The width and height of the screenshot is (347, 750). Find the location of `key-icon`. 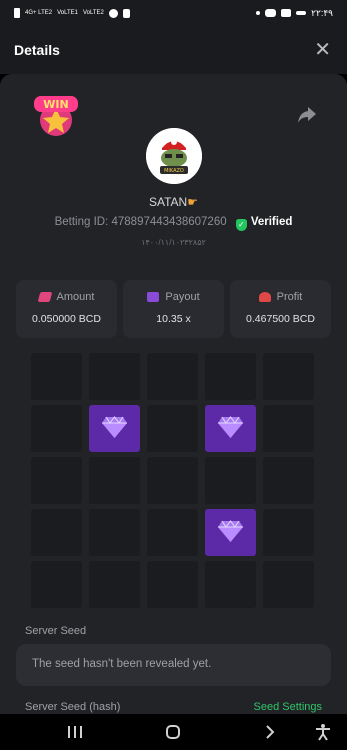

key-icon is located at coordinates (301, 13).